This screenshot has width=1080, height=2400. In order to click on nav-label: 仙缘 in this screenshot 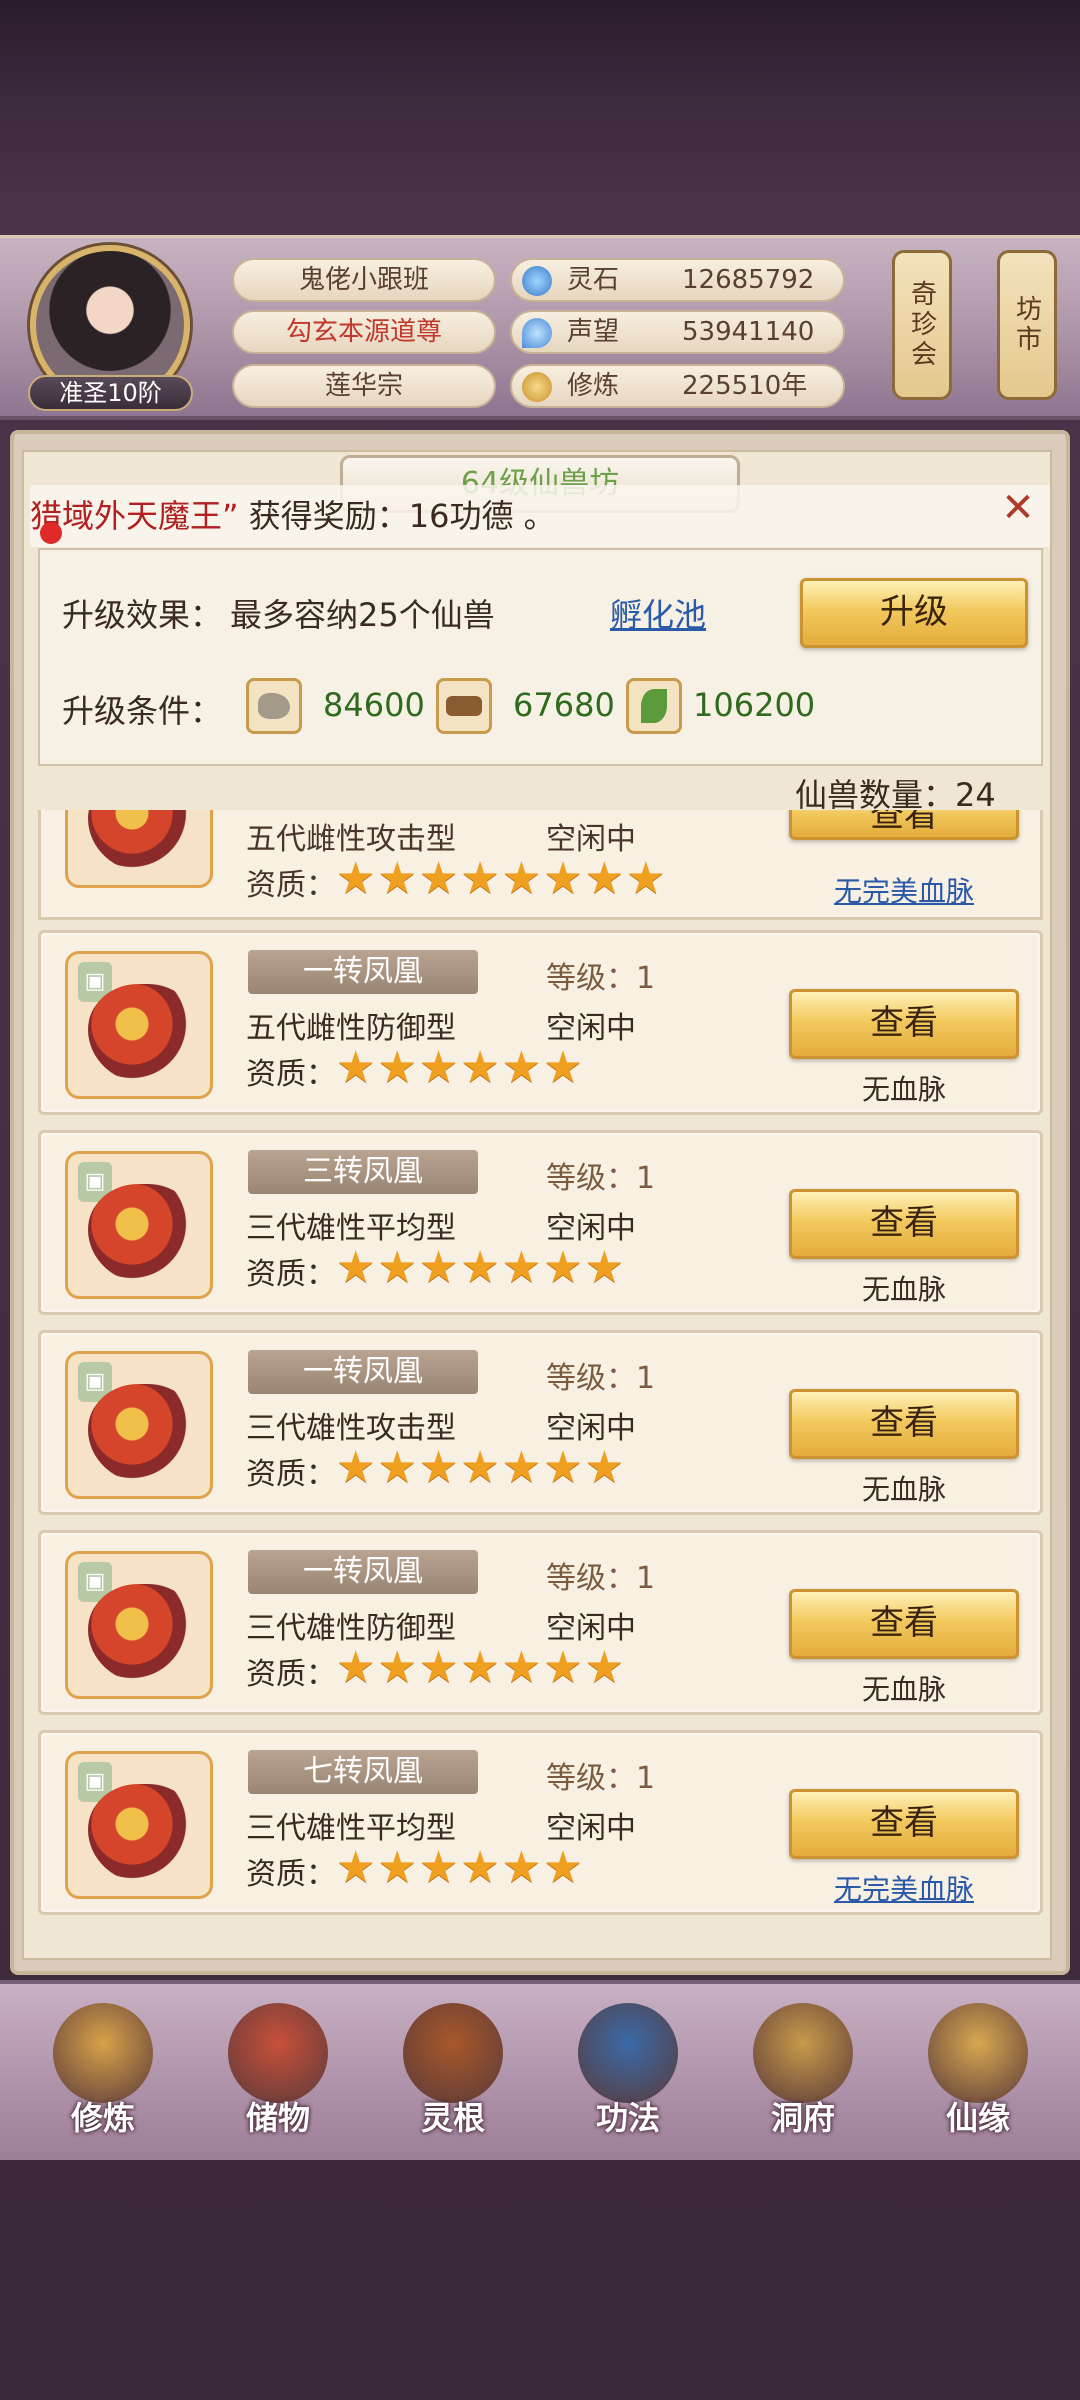, I will do `click(977, 2118)`.